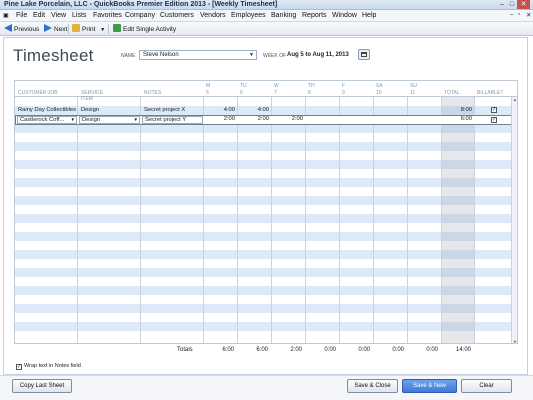 This screenshot has height=400, width=533. I want to click on menu-banking: Banking, so click(283, 15).